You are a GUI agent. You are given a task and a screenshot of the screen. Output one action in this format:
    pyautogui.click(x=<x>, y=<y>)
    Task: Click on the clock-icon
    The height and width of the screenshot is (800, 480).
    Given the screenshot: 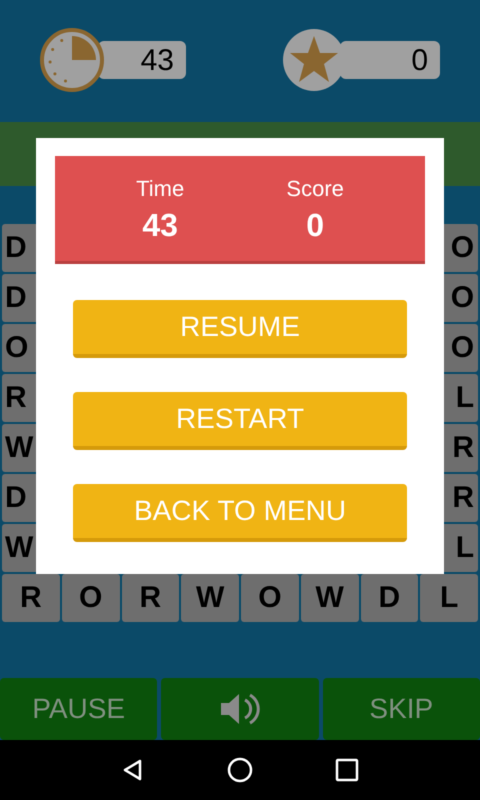 What is the action you would take?
    pyautogui.click(x=72, y=60)
    